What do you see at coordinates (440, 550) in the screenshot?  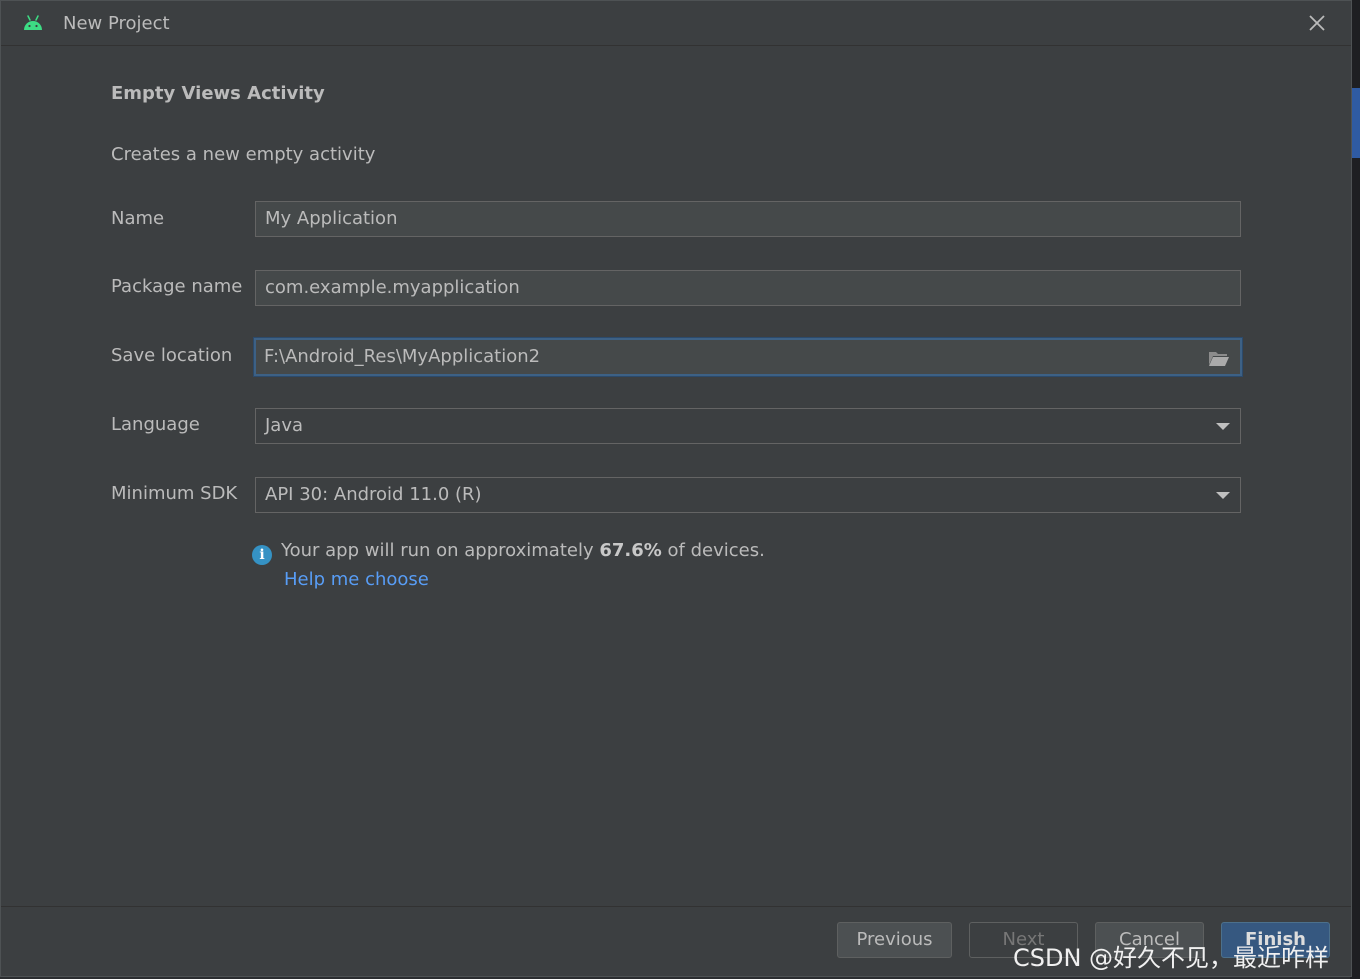 I see `info-prefix: Your app will run on approximately` at bounding box center [440, 550].